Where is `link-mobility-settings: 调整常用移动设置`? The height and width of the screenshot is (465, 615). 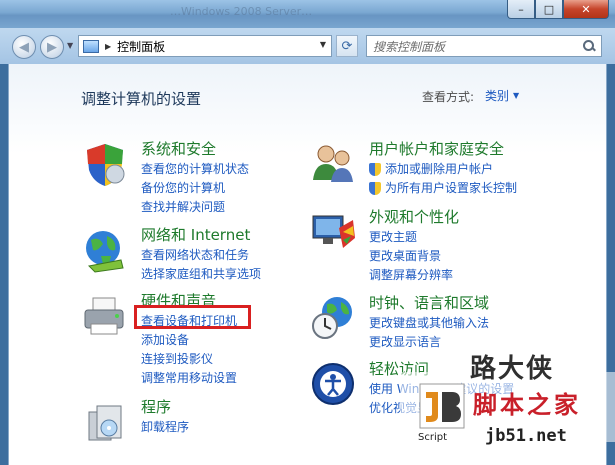 link-mobility-settings: 调整常用移动设置 is located at coordinates (189, 378).